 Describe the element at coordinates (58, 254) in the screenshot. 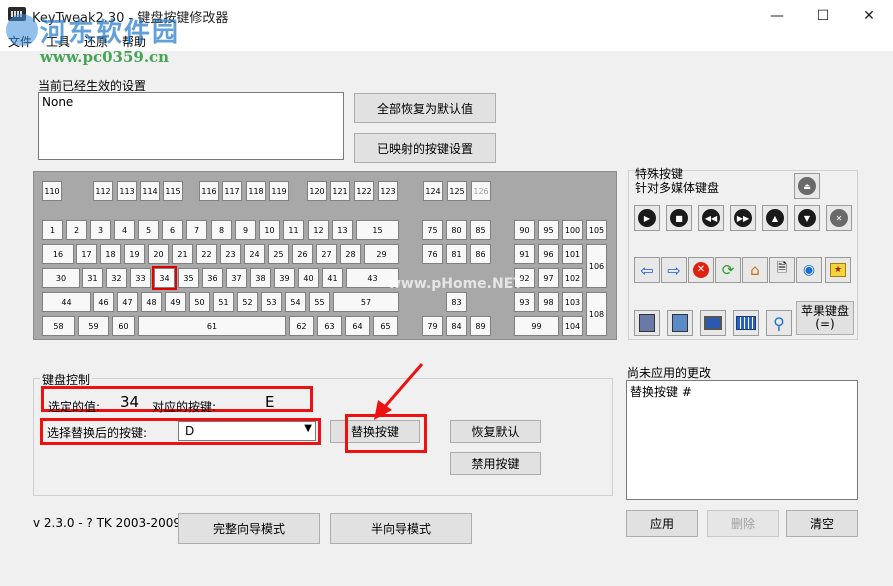

I see `key-16: 16` at that location.